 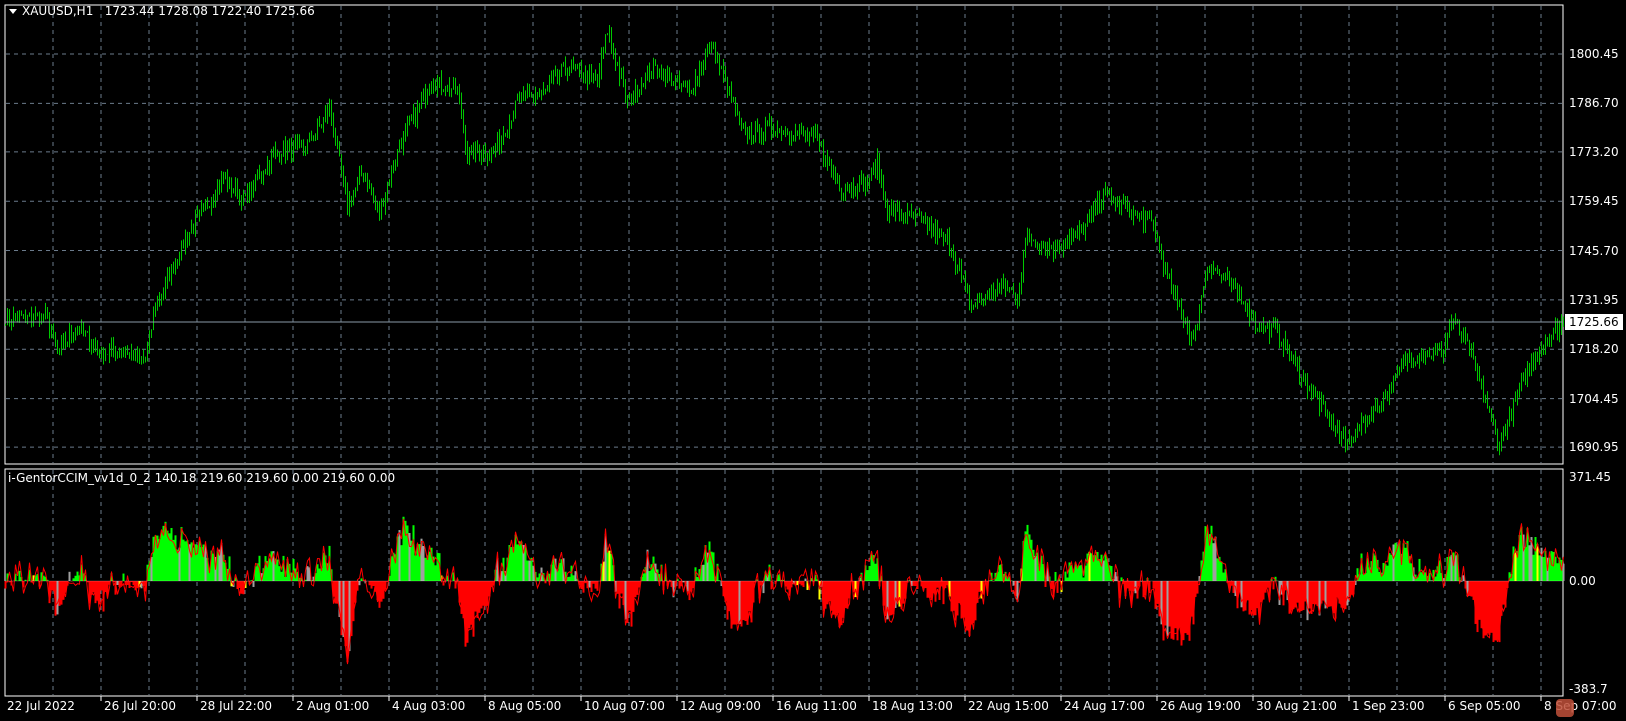 I want to click on price-axis-label: 1800.45, so click(x=1594, y=54).